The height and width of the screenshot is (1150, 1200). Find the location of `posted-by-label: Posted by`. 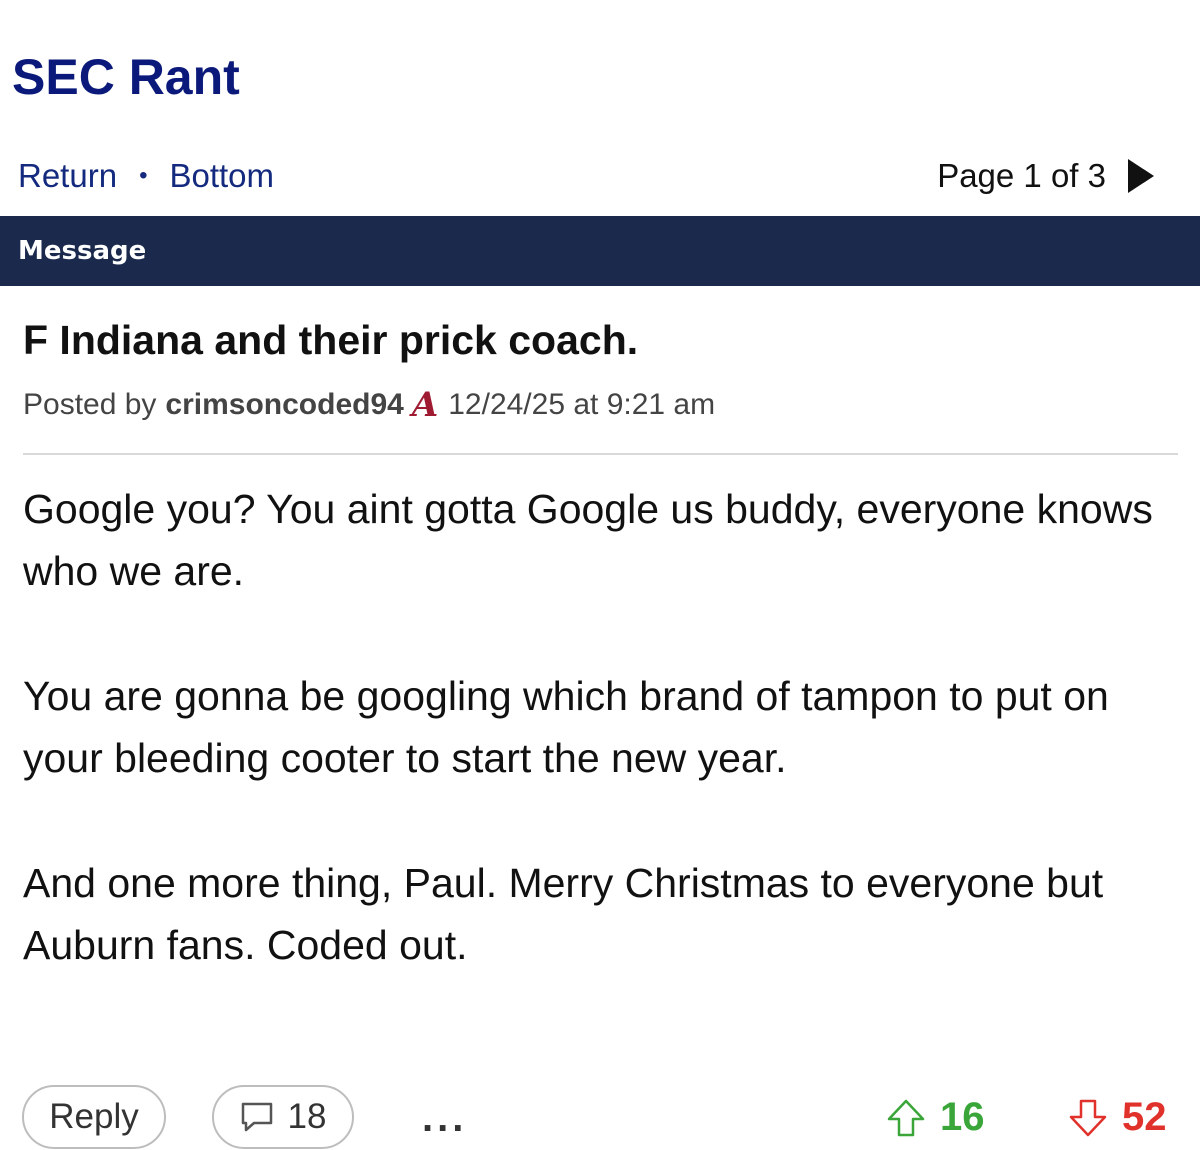

posted-by-label: Posted by is located at coordinates (90, 404).